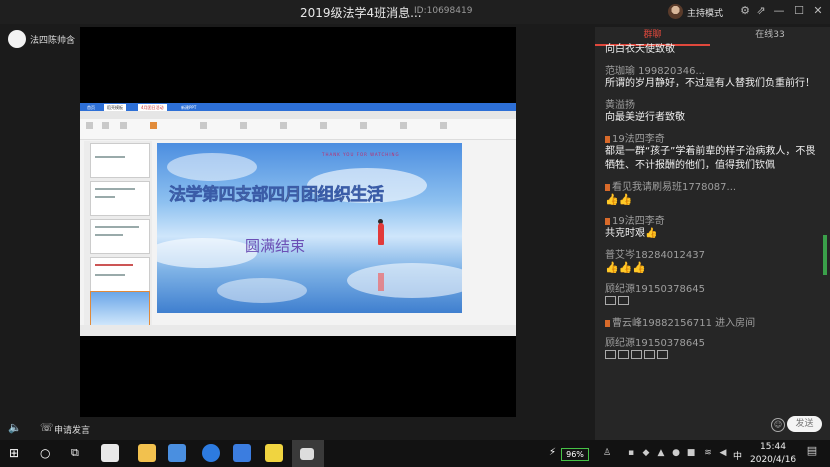  I want to click on tray-icon: ▪, so click(631, 453).